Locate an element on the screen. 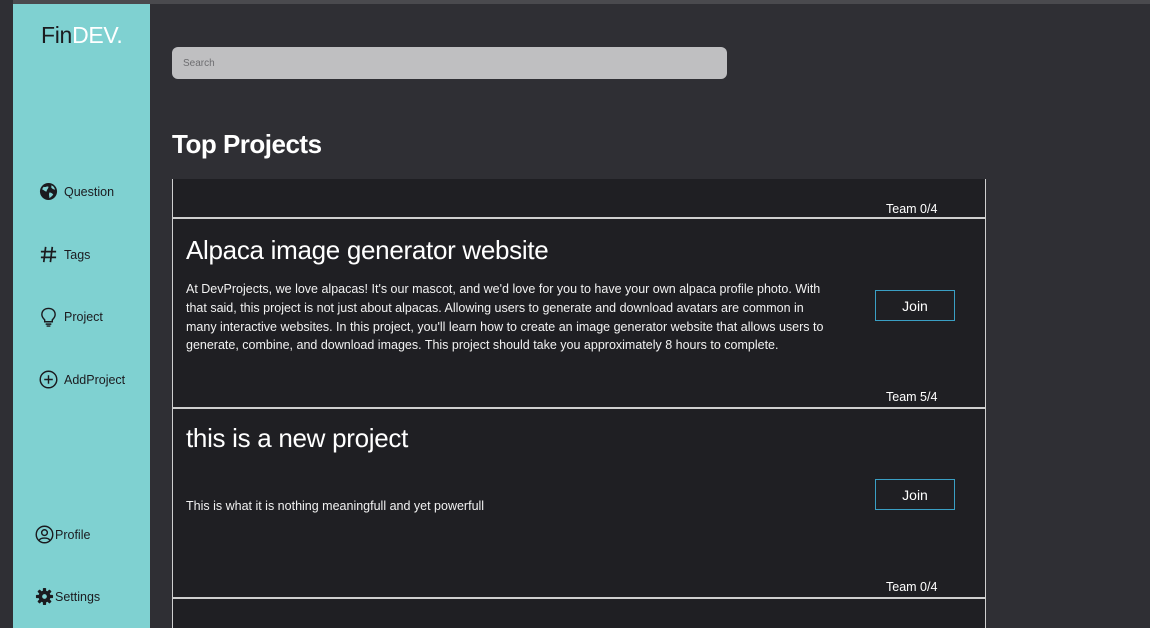  sidebar-item-label: Tags is located at coordinates (77, 254).